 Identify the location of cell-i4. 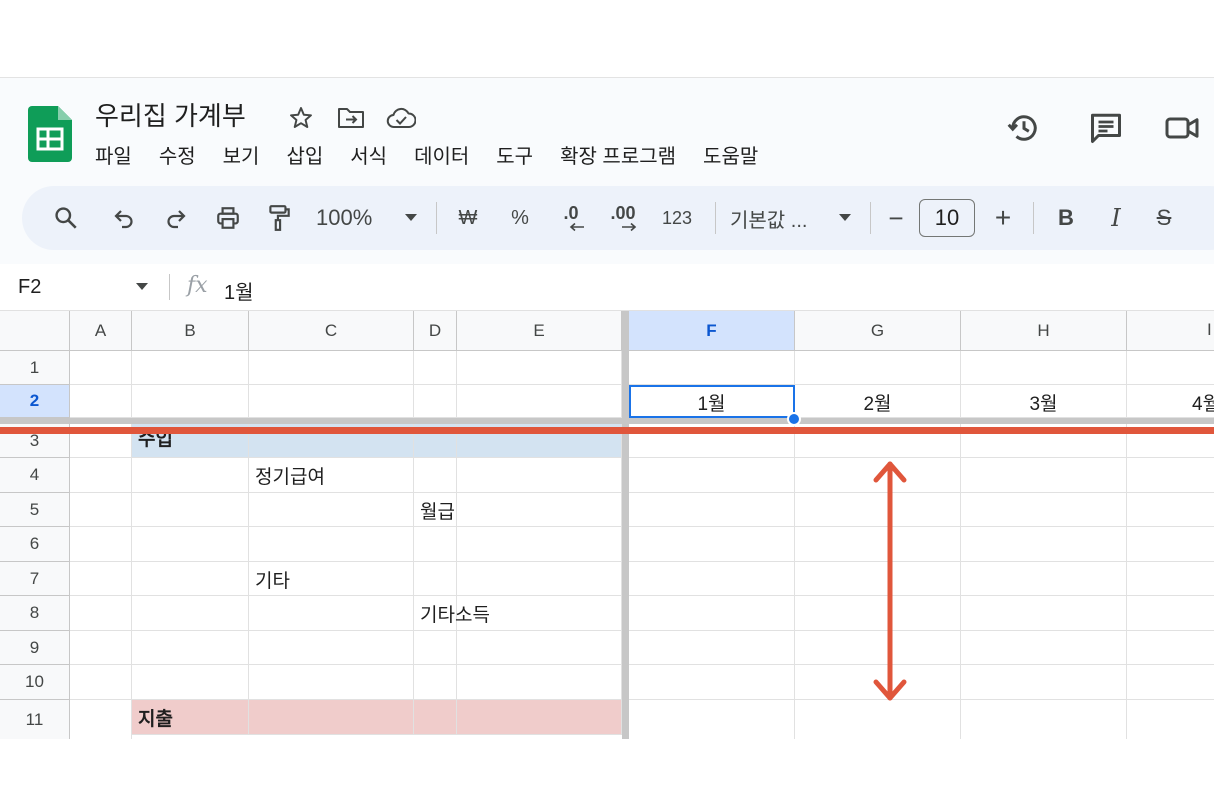
(1170, 475).